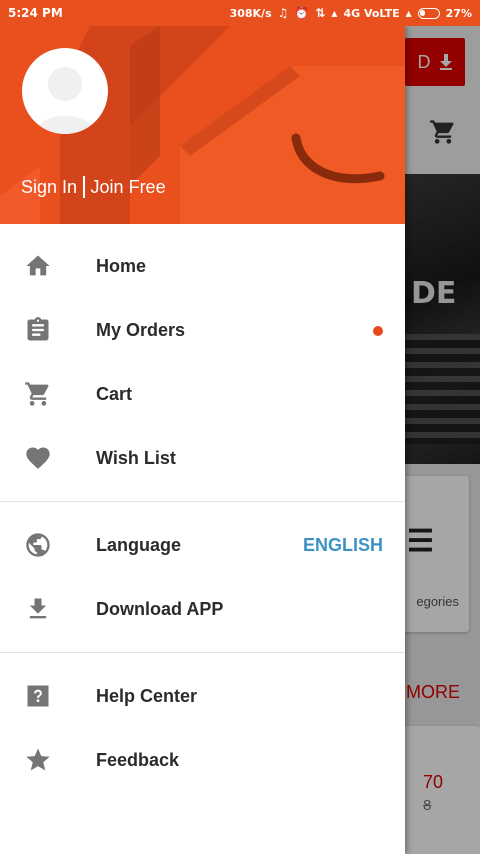 This screenshot has height=854, width=480. What do you see at coordinates (136, 458) in the screenshot?
I see `menu-item-label: Wish List` at bounding box center [136, 458].